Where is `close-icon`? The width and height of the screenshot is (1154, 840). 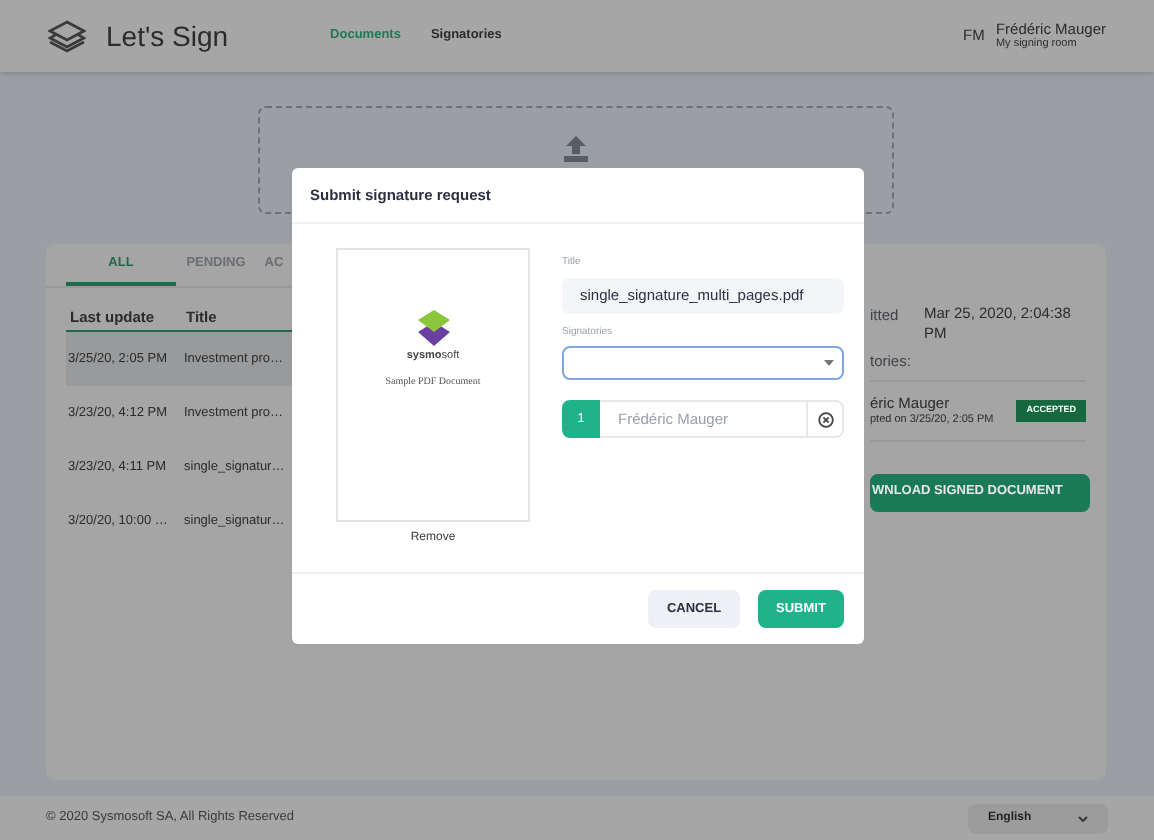 close-icon is located at coordinates (825, 419).